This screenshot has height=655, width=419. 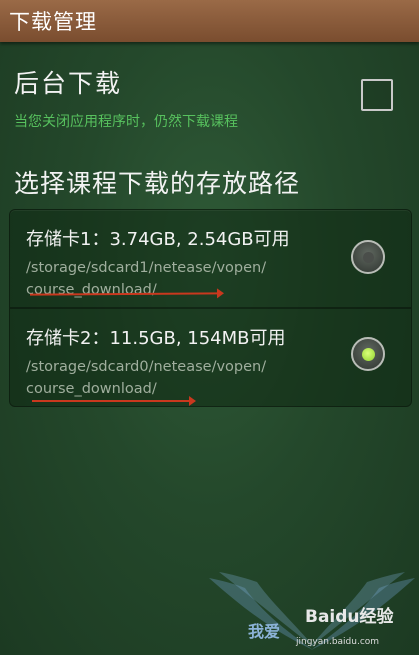 What do you see at coordinates (338, 642) in the screenshot?
I see `watermark-url: jingyan.baidu.com` at bounding box center [338, 642].